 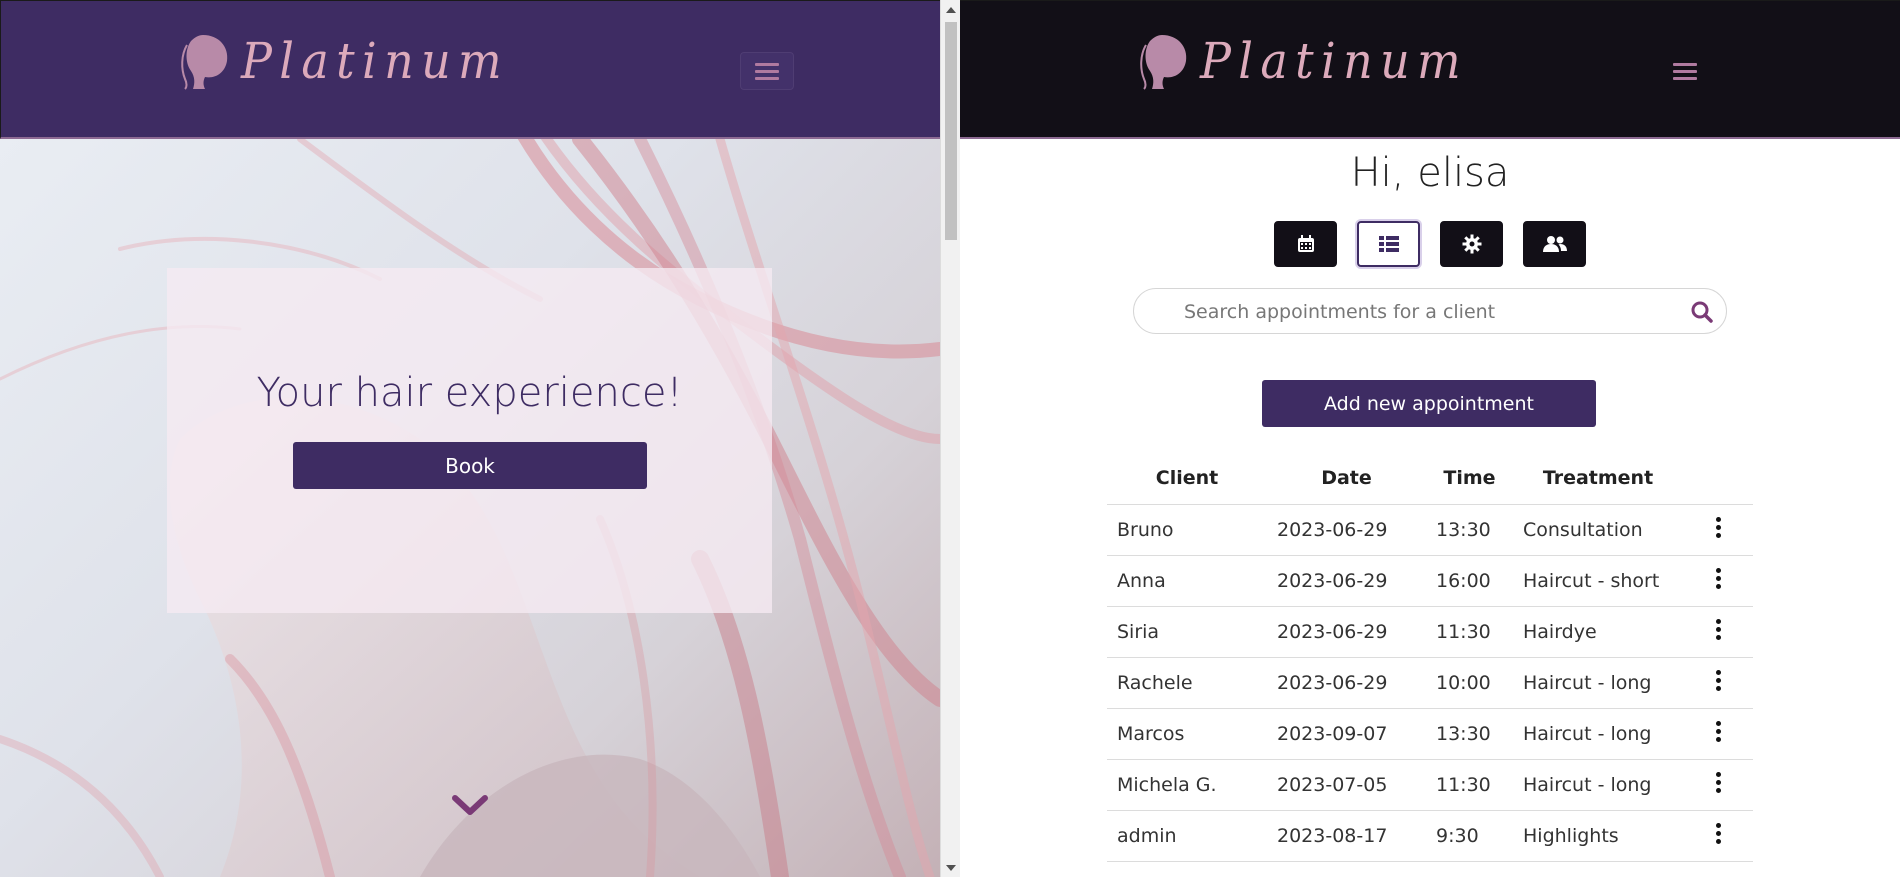 I want to click on gear-icon, so click(x=1471, y=244).